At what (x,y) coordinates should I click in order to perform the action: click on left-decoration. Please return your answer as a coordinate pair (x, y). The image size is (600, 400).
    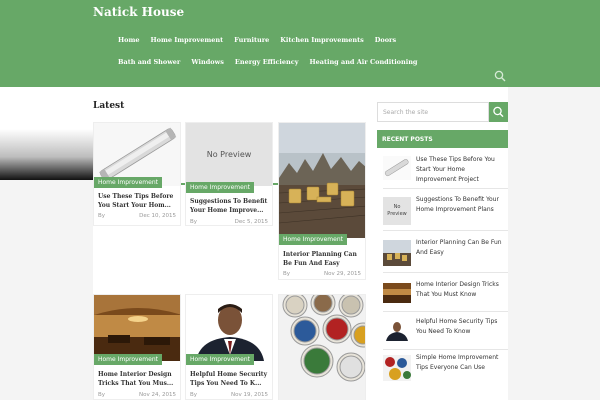
    Looking at the image, I should click on (46, 133).